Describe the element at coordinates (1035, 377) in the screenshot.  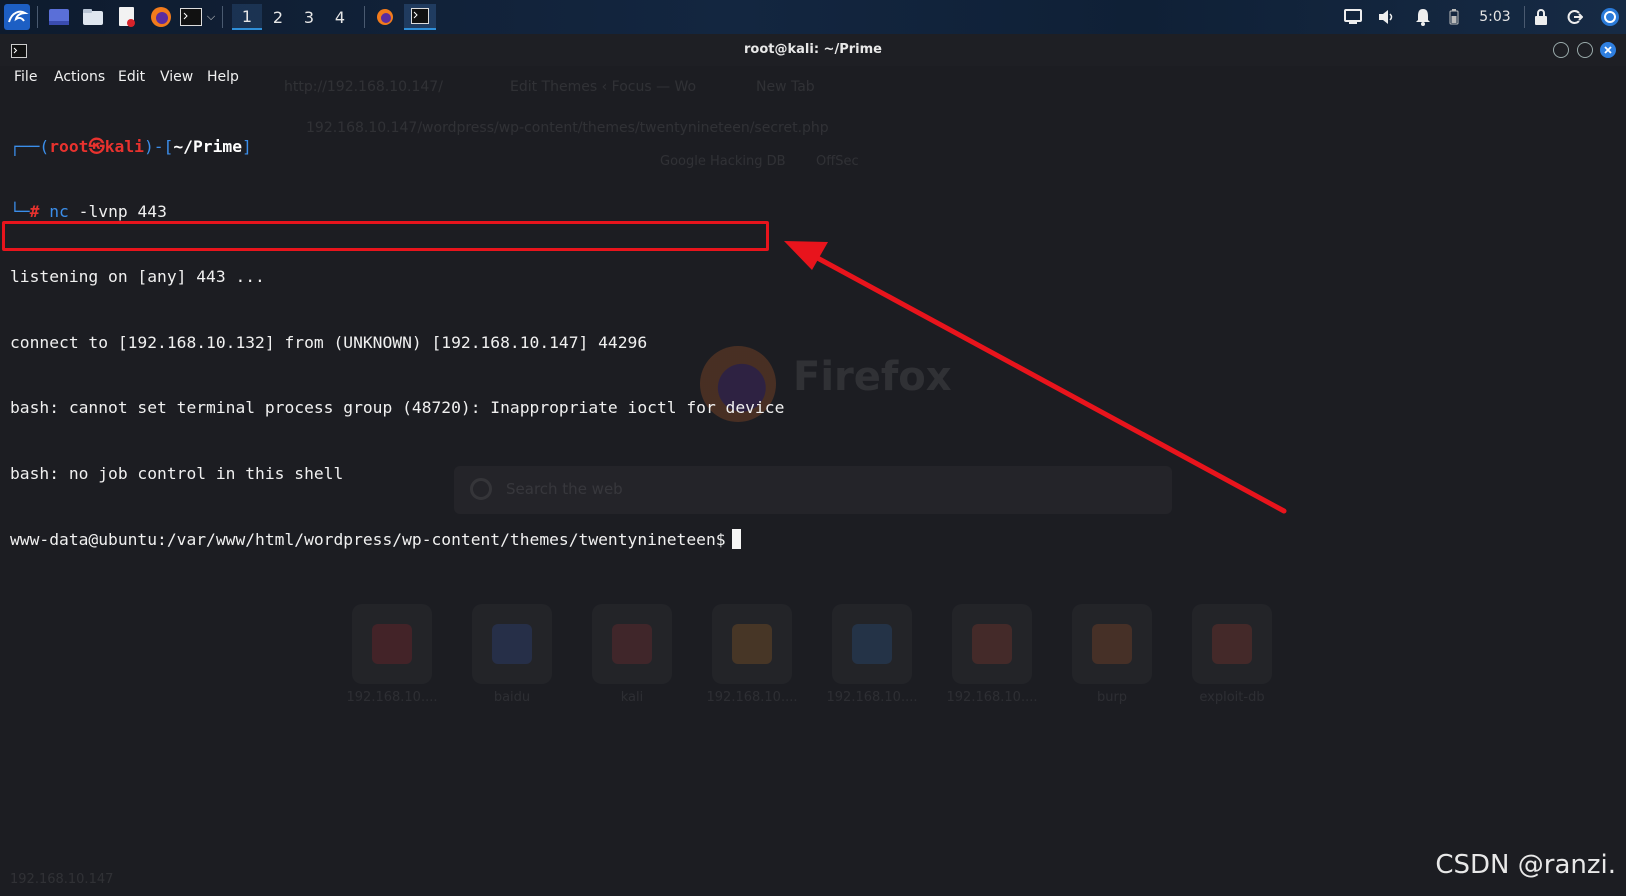
I see `annotation-arrow` at that location.